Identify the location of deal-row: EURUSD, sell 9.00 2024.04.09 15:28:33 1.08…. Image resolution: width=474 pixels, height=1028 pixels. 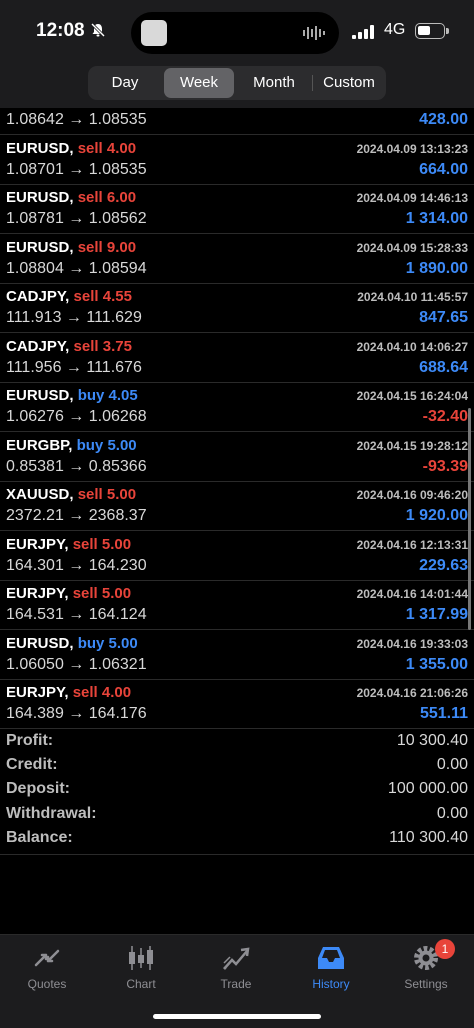
(237, 259).